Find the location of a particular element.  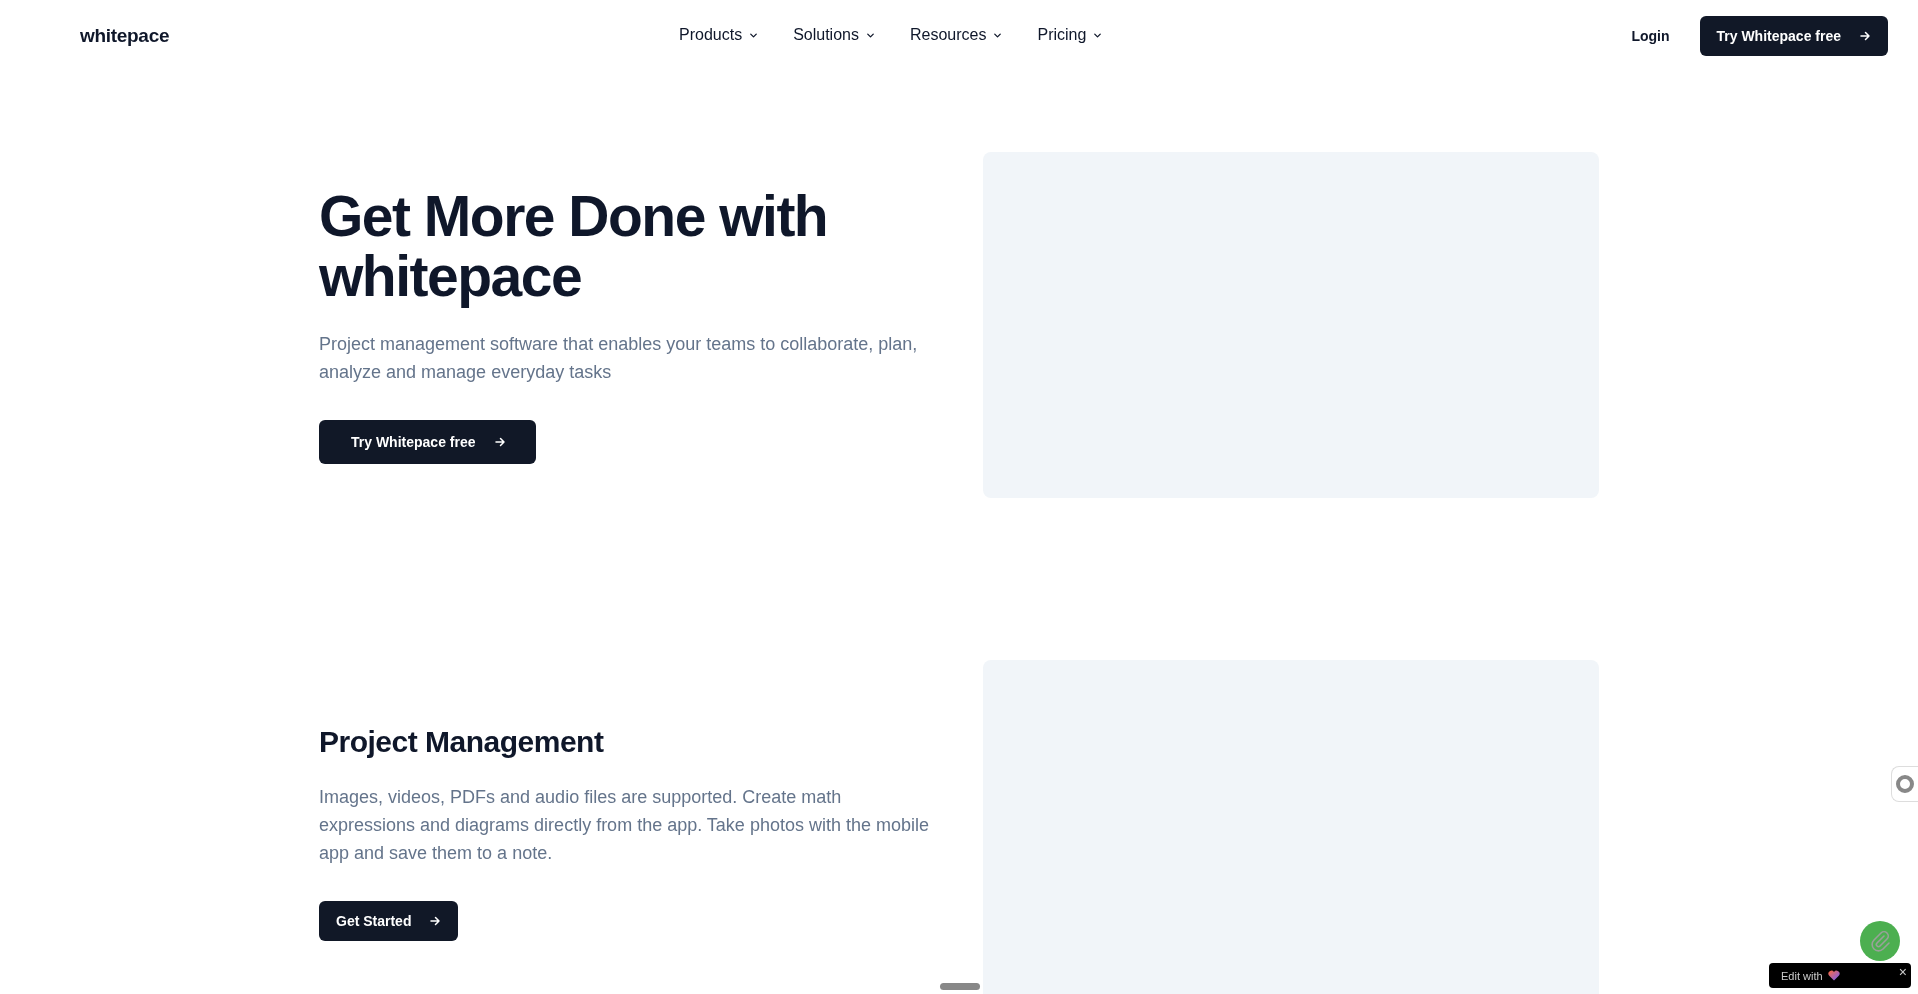

attach-button is located at coordinates (1880, 941).